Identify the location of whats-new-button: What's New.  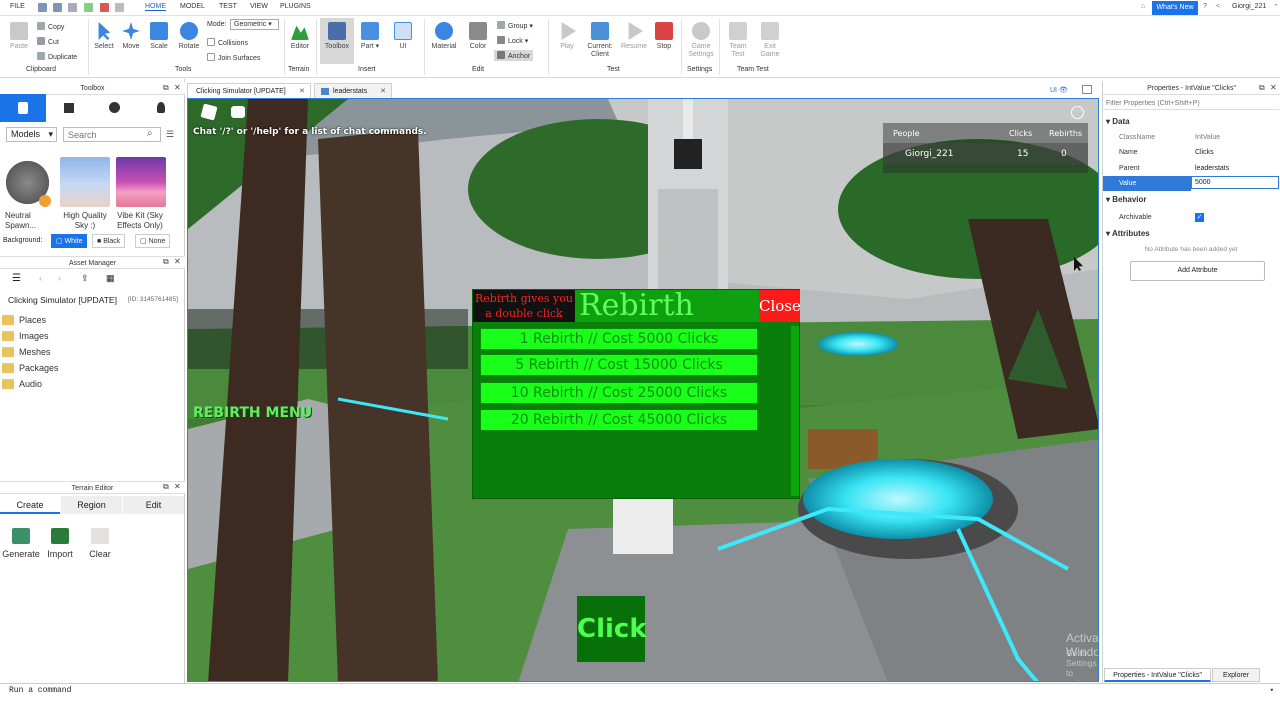
(1175, 8).